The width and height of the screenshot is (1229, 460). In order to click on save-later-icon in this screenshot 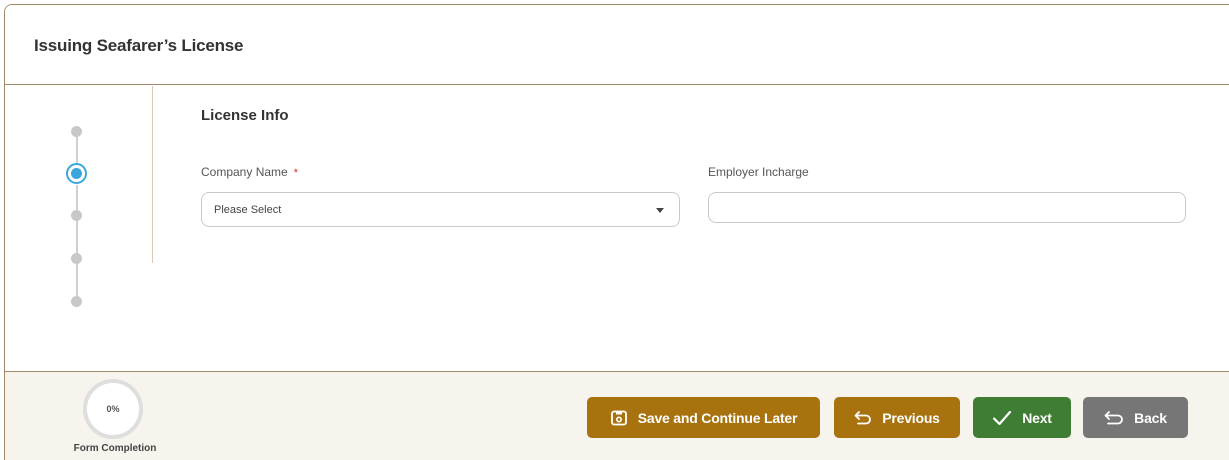, I will do `click(618, 417)`.